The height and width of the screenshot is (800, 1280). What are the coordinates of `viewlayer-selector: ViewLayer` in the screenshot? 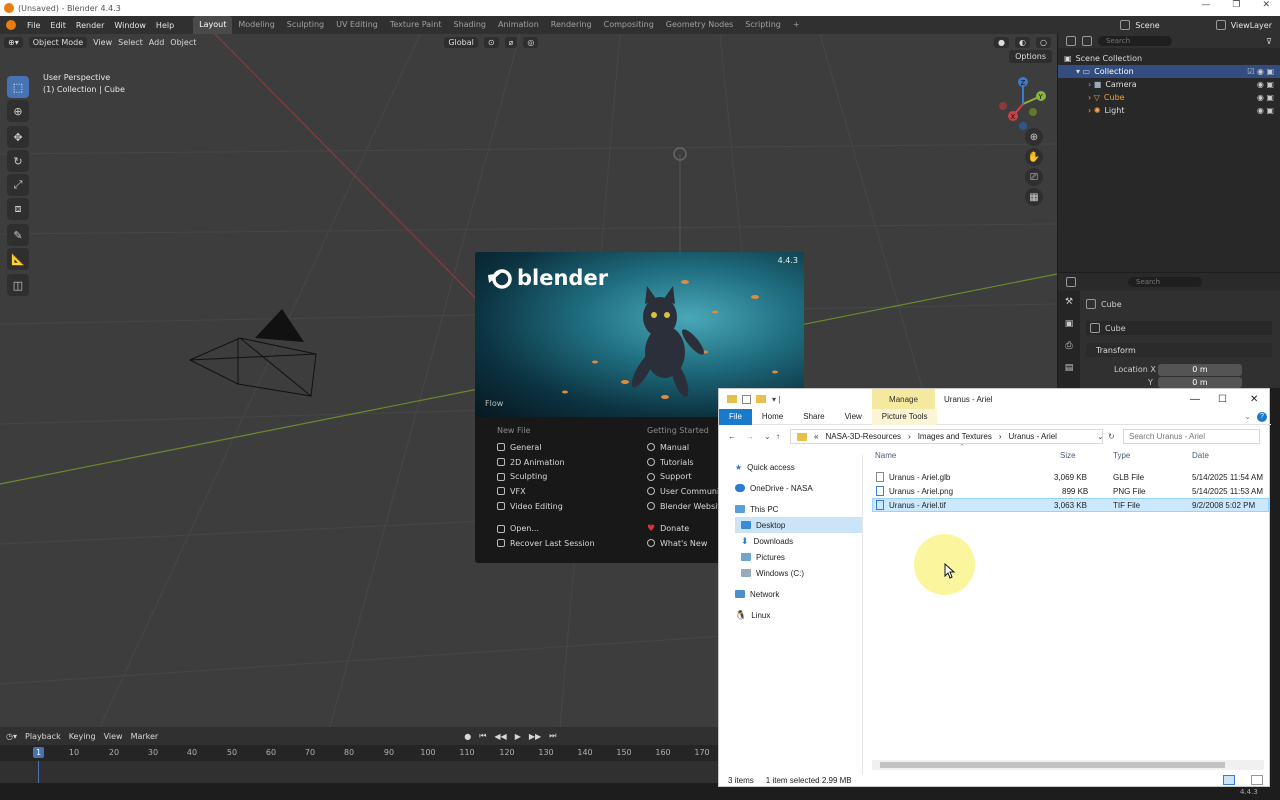 It's located at (1244, 25).